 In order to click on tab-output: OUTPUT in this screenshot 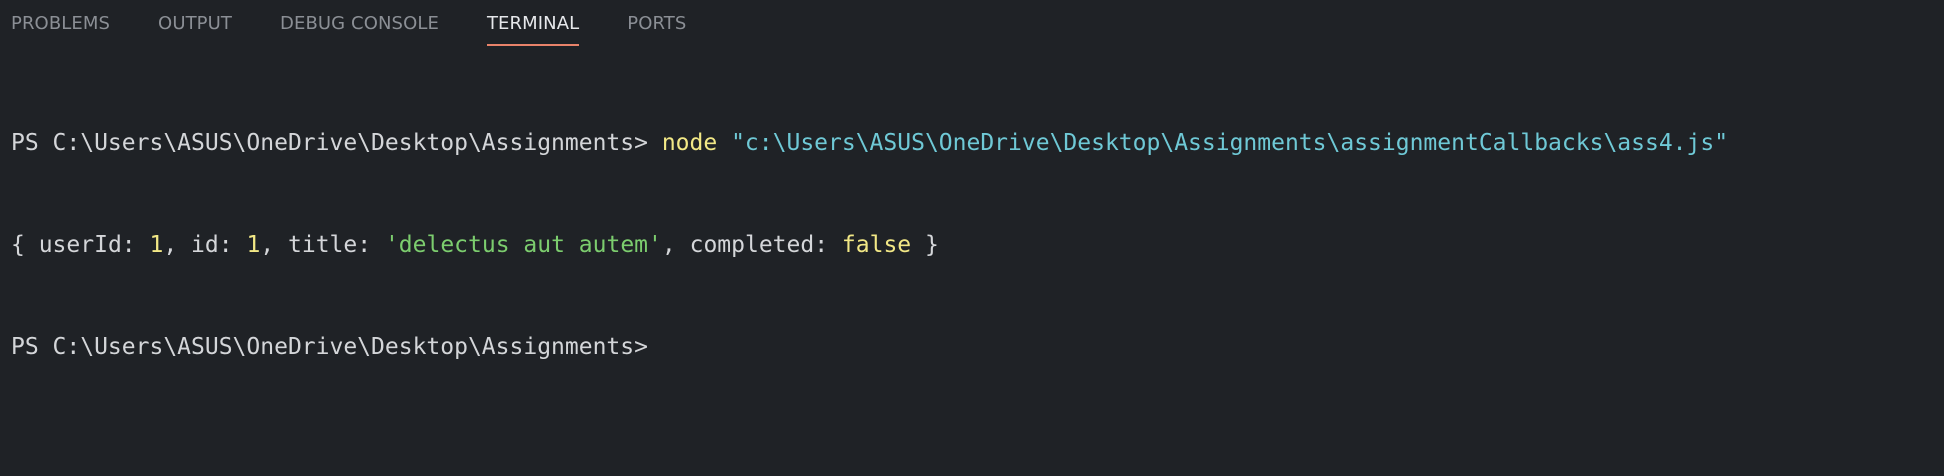, I will do `click(195, 18)`.